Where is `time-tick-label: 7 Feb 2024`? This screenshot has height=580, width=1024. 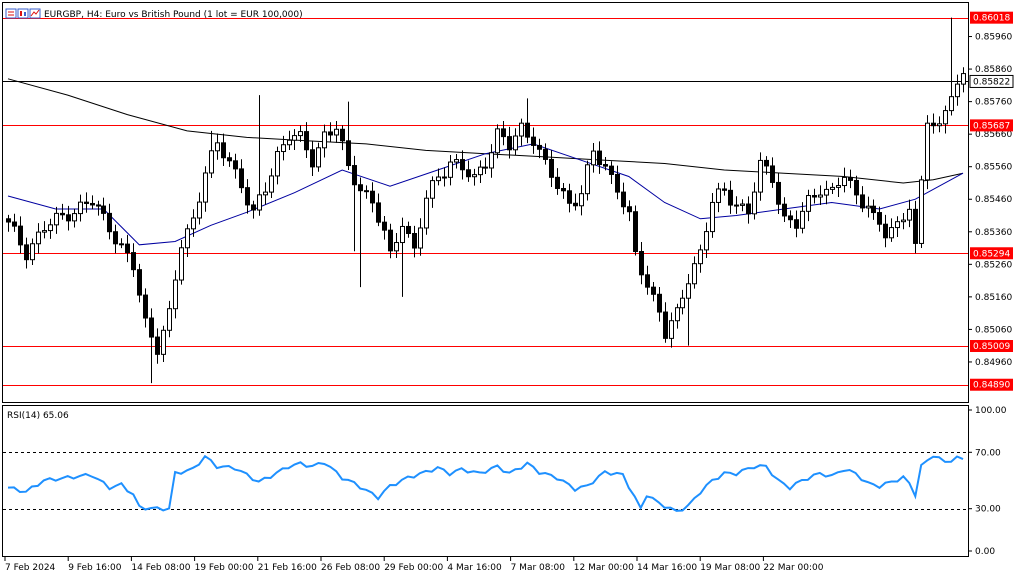
time-tick-label: 7 Feb 2024 is located at coordinates (30, 568).